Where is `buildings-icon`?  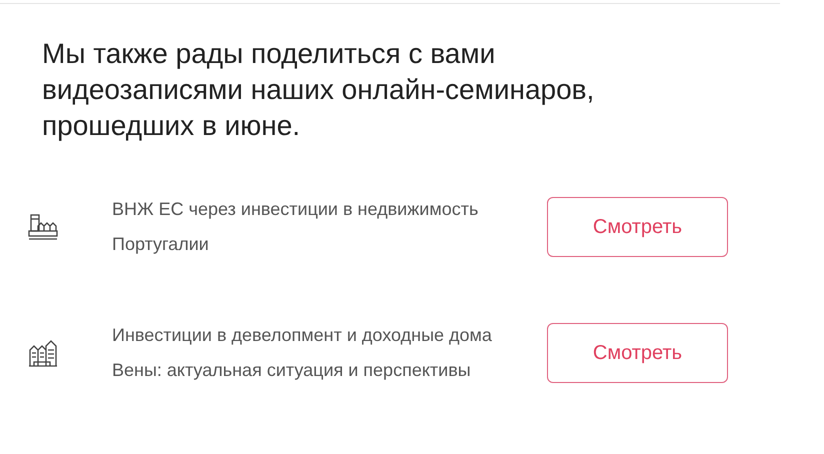 buildings-icon is located at coordinates (43, 353).